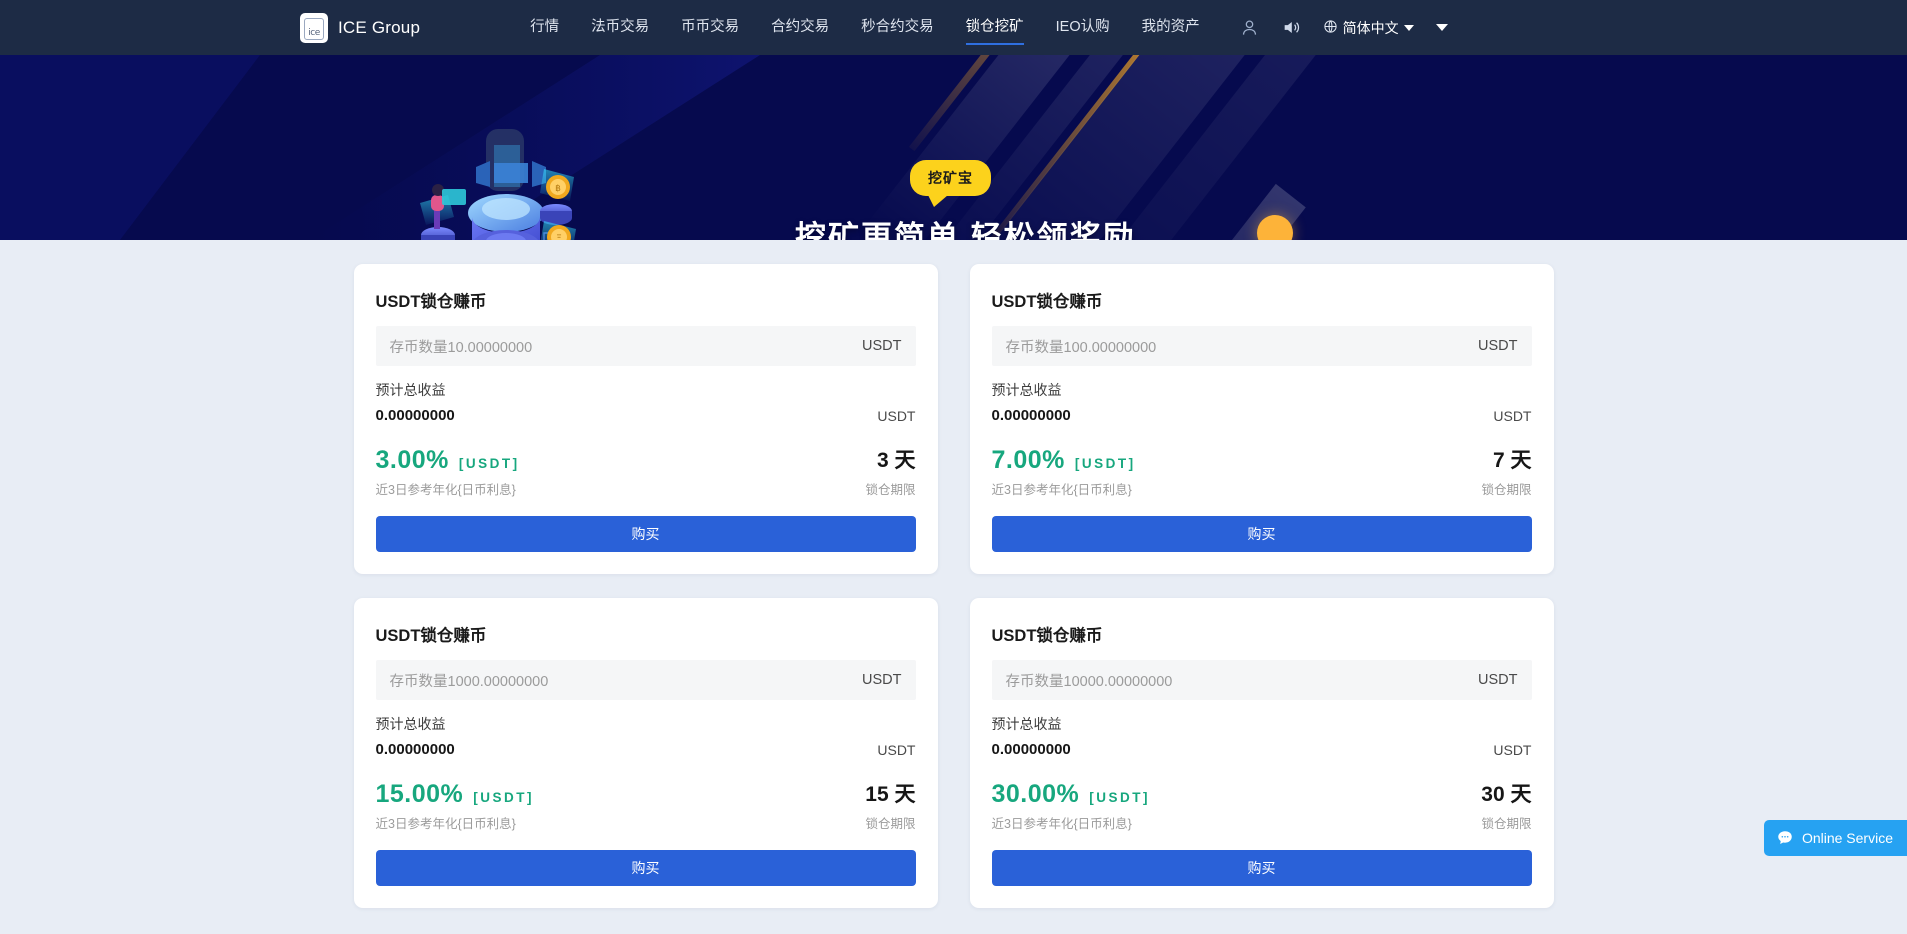  What do you see at coordinates (559, 237) in the screenshot?
I see `svg-text: Ξ` at bounding box center [559, 237].